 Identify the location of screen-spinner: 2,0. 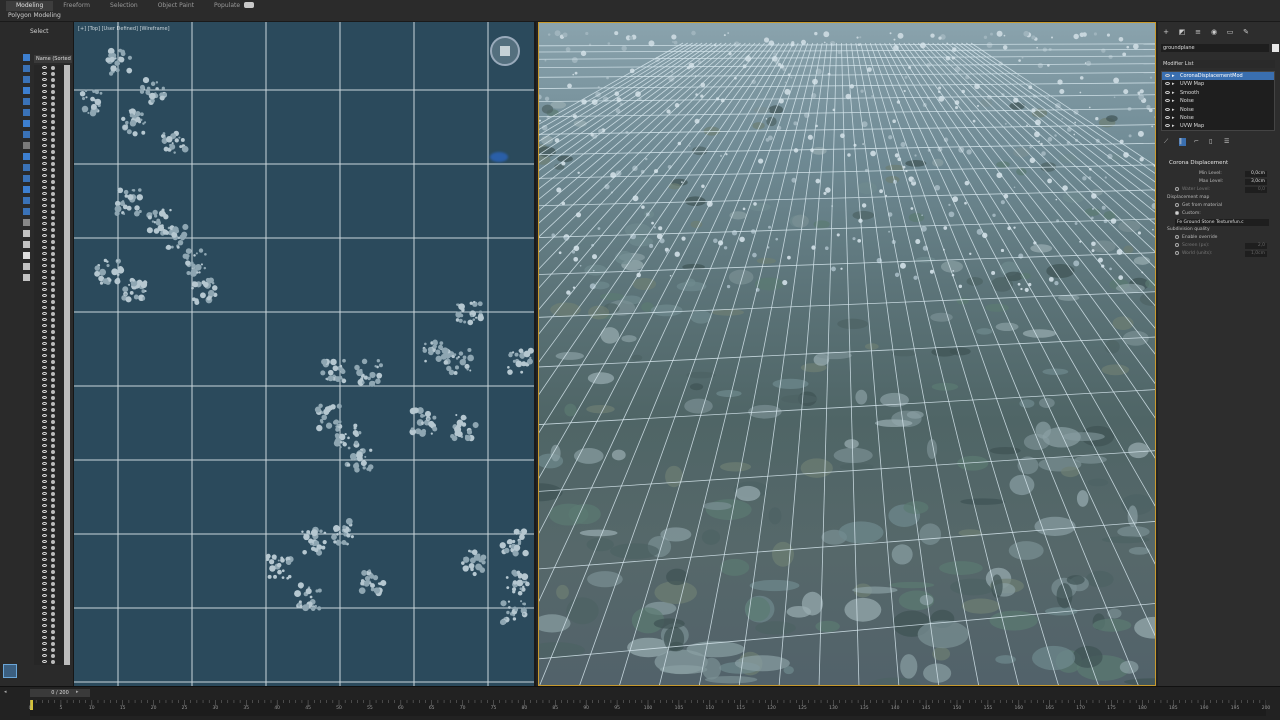
(1256, 246).